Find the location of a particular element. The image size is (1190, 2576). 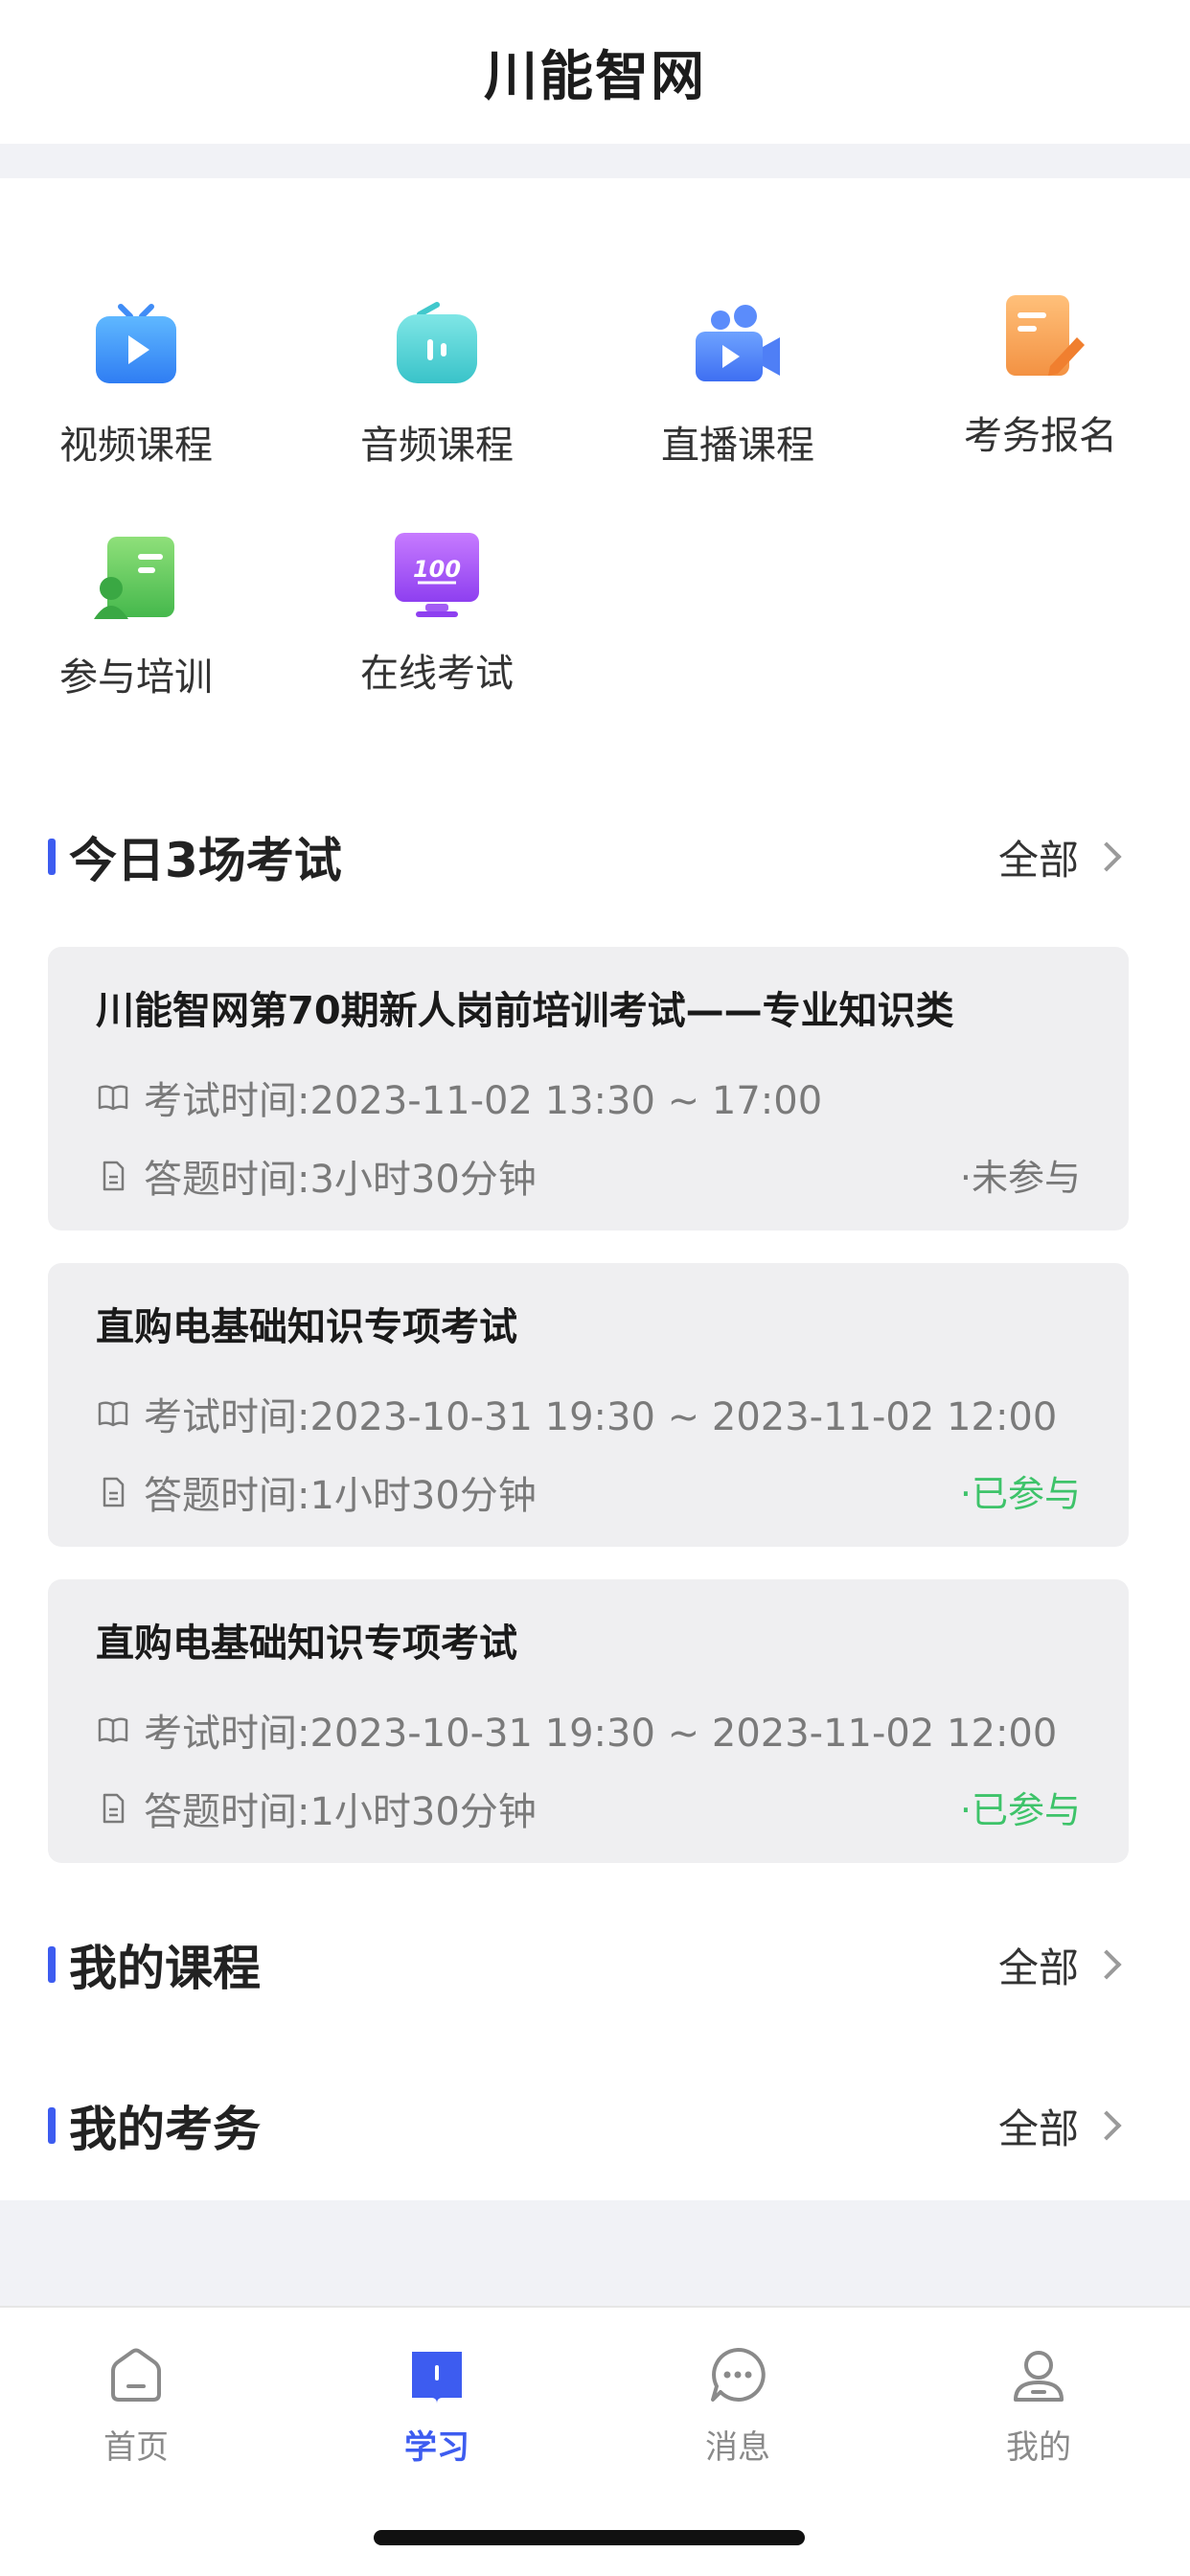

quick-entry-signup: 考务报名 is located at coordinates (1040, 397).